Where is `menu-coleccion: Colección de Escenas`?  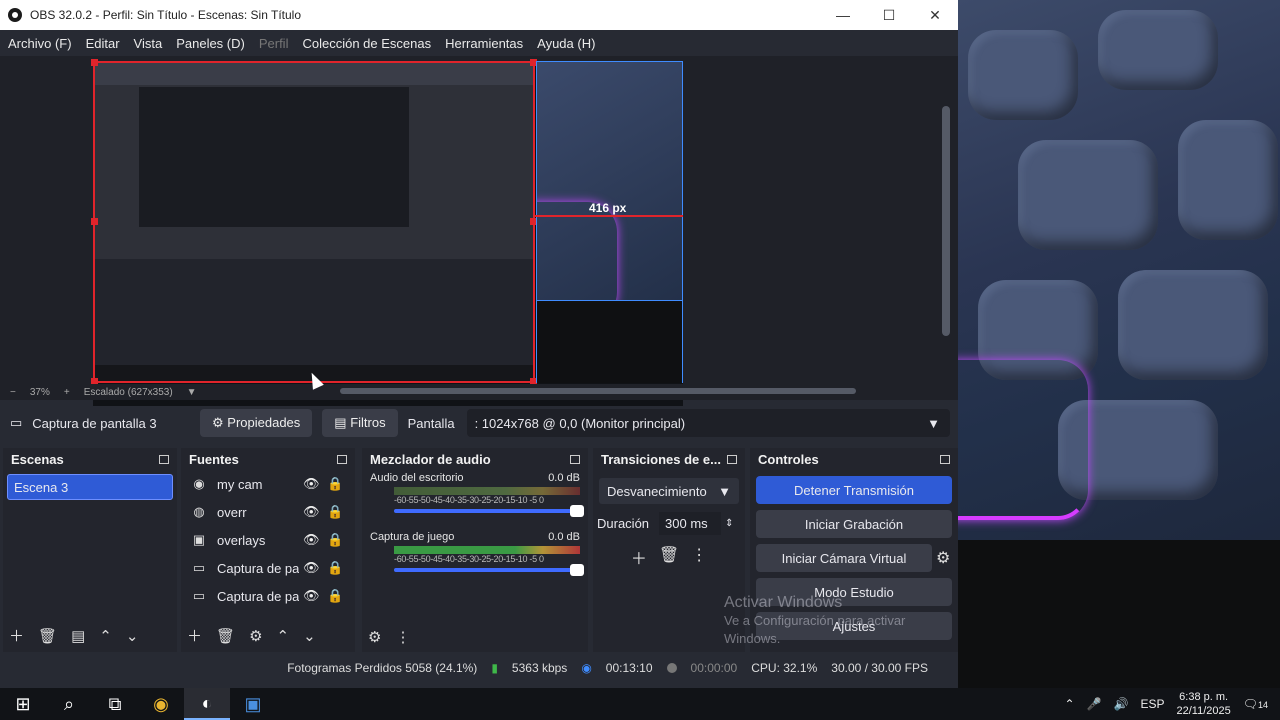 menu-coleccion: Colección de Escenas is located at coordinates (366, 43).